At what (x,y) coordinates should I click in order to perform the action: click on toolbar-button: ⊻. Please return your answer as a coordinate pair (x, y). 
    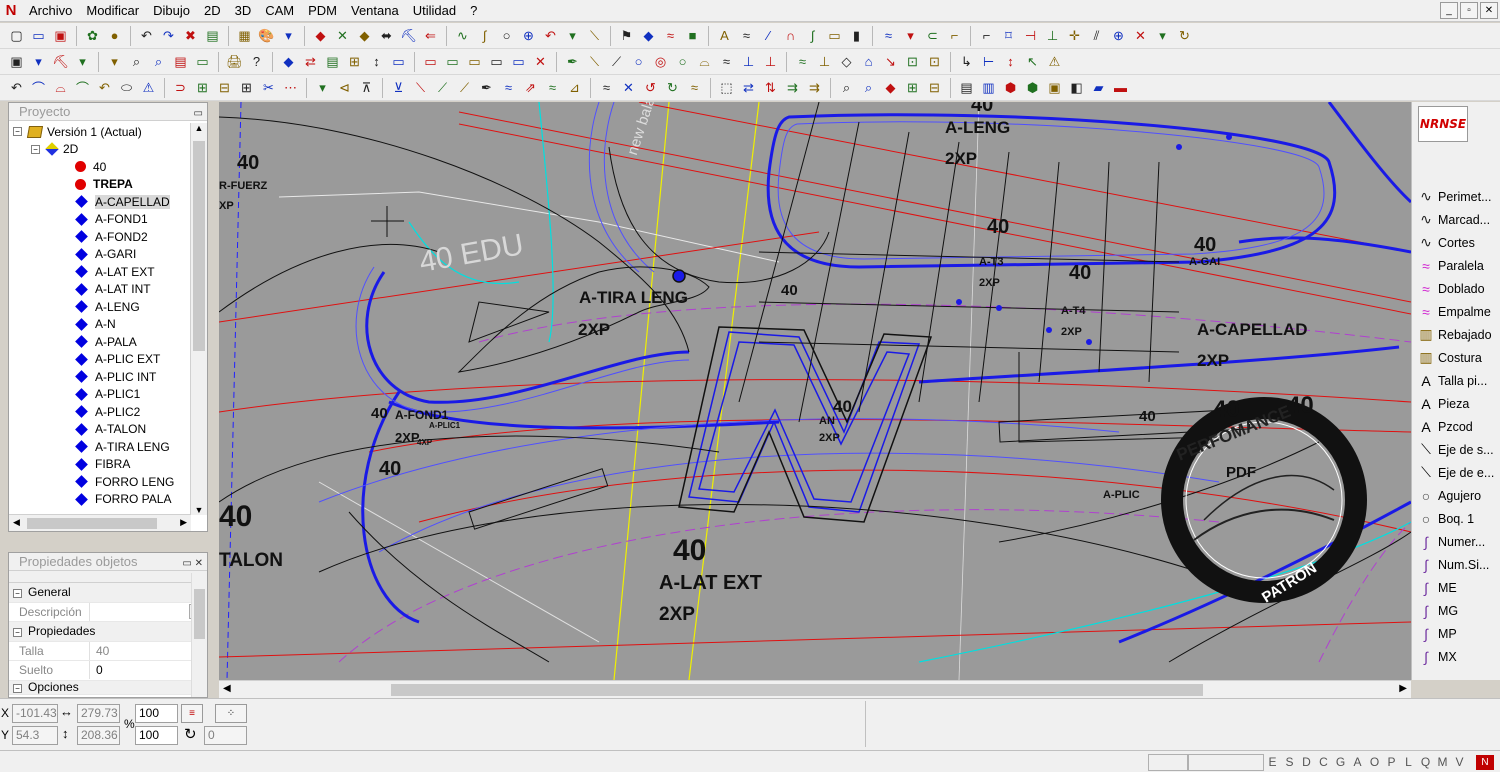
    Looking at the image, I should click on (398, 87).